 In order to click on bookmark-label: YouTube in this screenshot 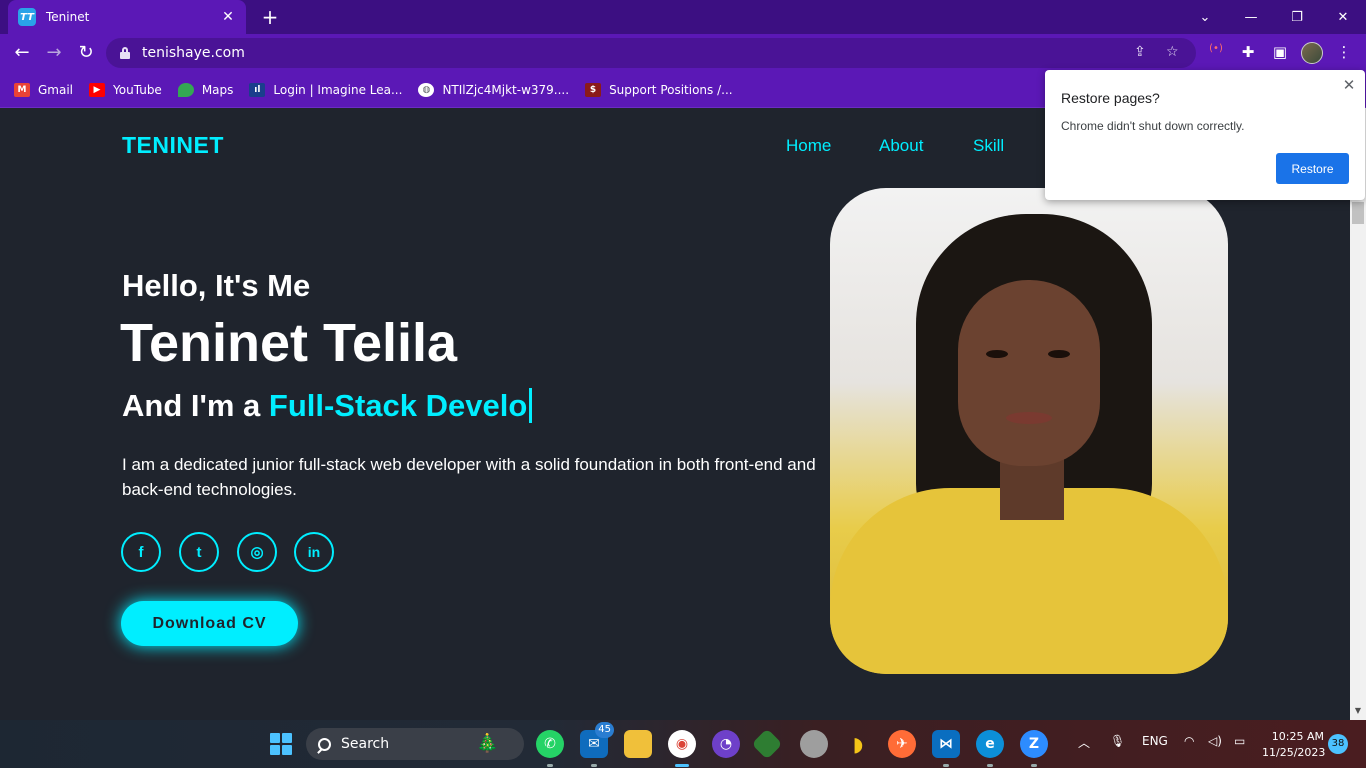, I will do `click(137, 89)`.